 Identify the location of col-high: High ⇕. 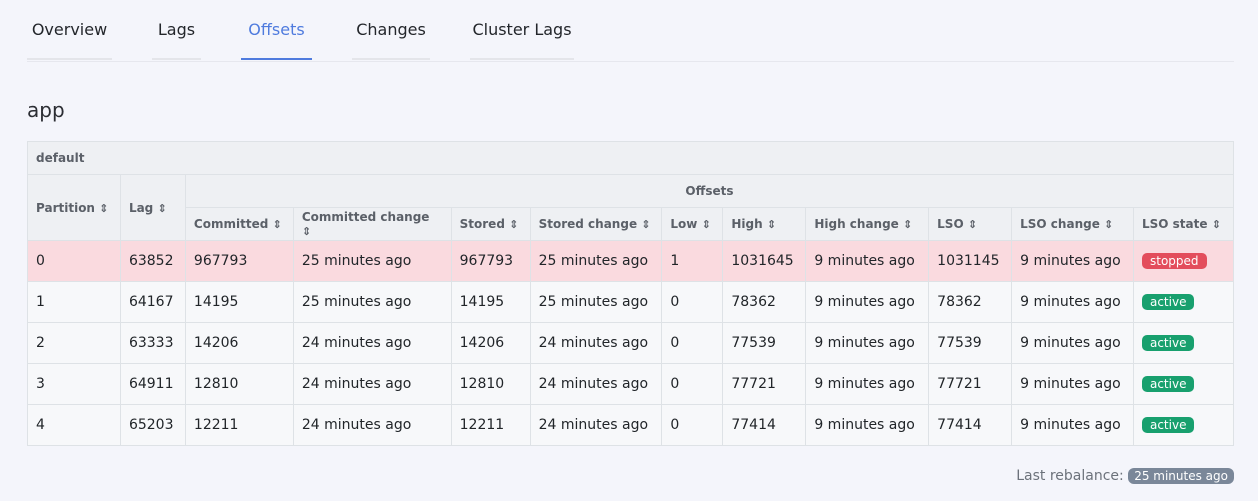
(764, 224).